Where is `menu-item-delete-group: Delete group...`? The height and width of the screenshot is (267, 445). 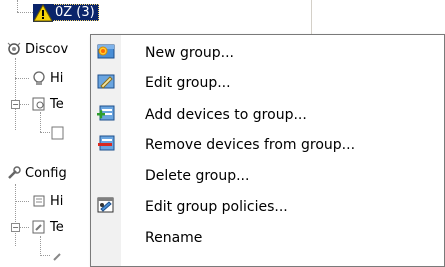 menu-item-delete-group: Delete group... is located at coordinates (267, 175).